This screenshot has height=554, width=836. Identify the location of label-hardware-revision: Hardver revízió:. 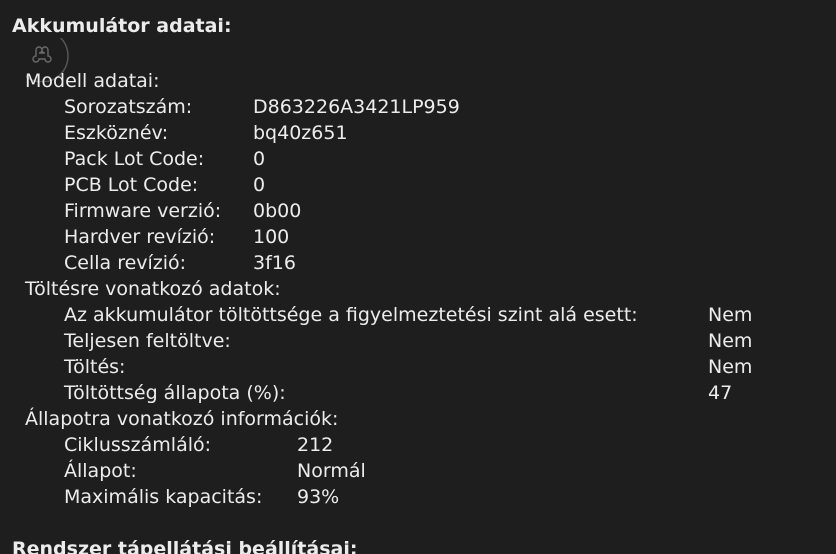
(140, 237).